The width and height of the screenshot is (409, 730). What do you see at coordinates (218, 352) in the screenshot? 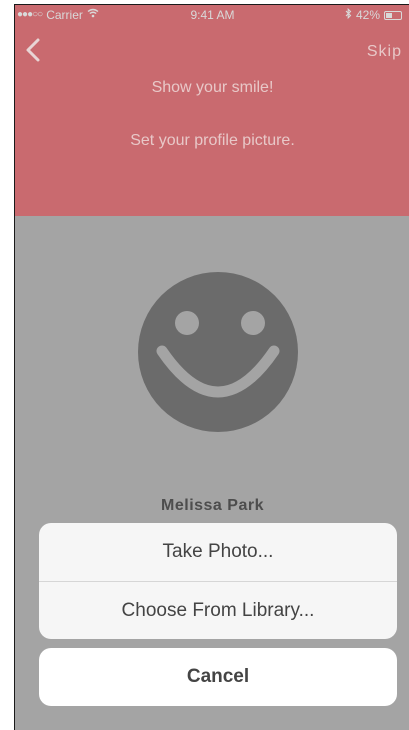
I see `smiley-face-icon` at bounding box center [218, 352].